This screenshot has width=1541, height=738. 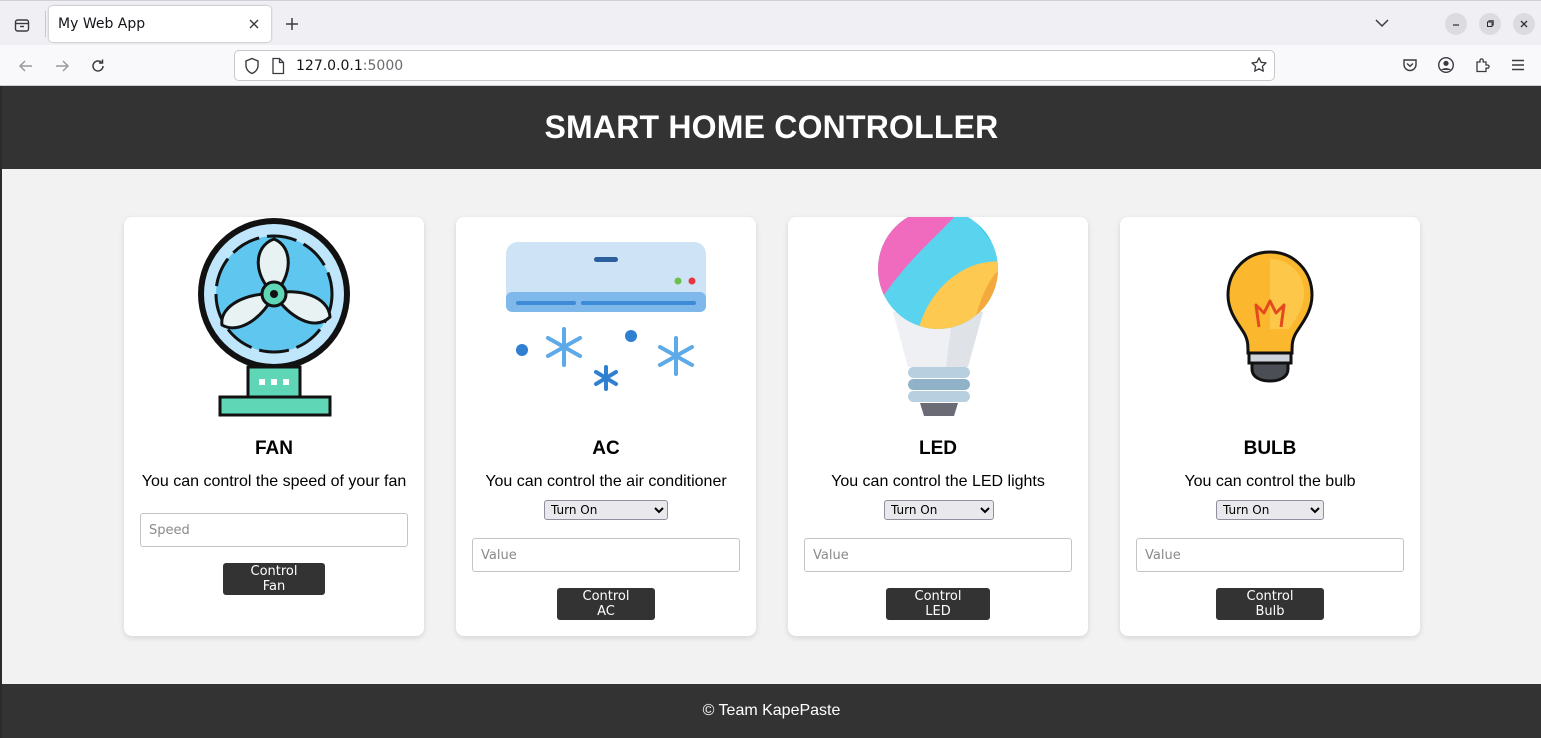 What do you see at coordinates (1524, 24) in the screenshot?
I see `window-close-icon` at bounding box center [1524, 24].